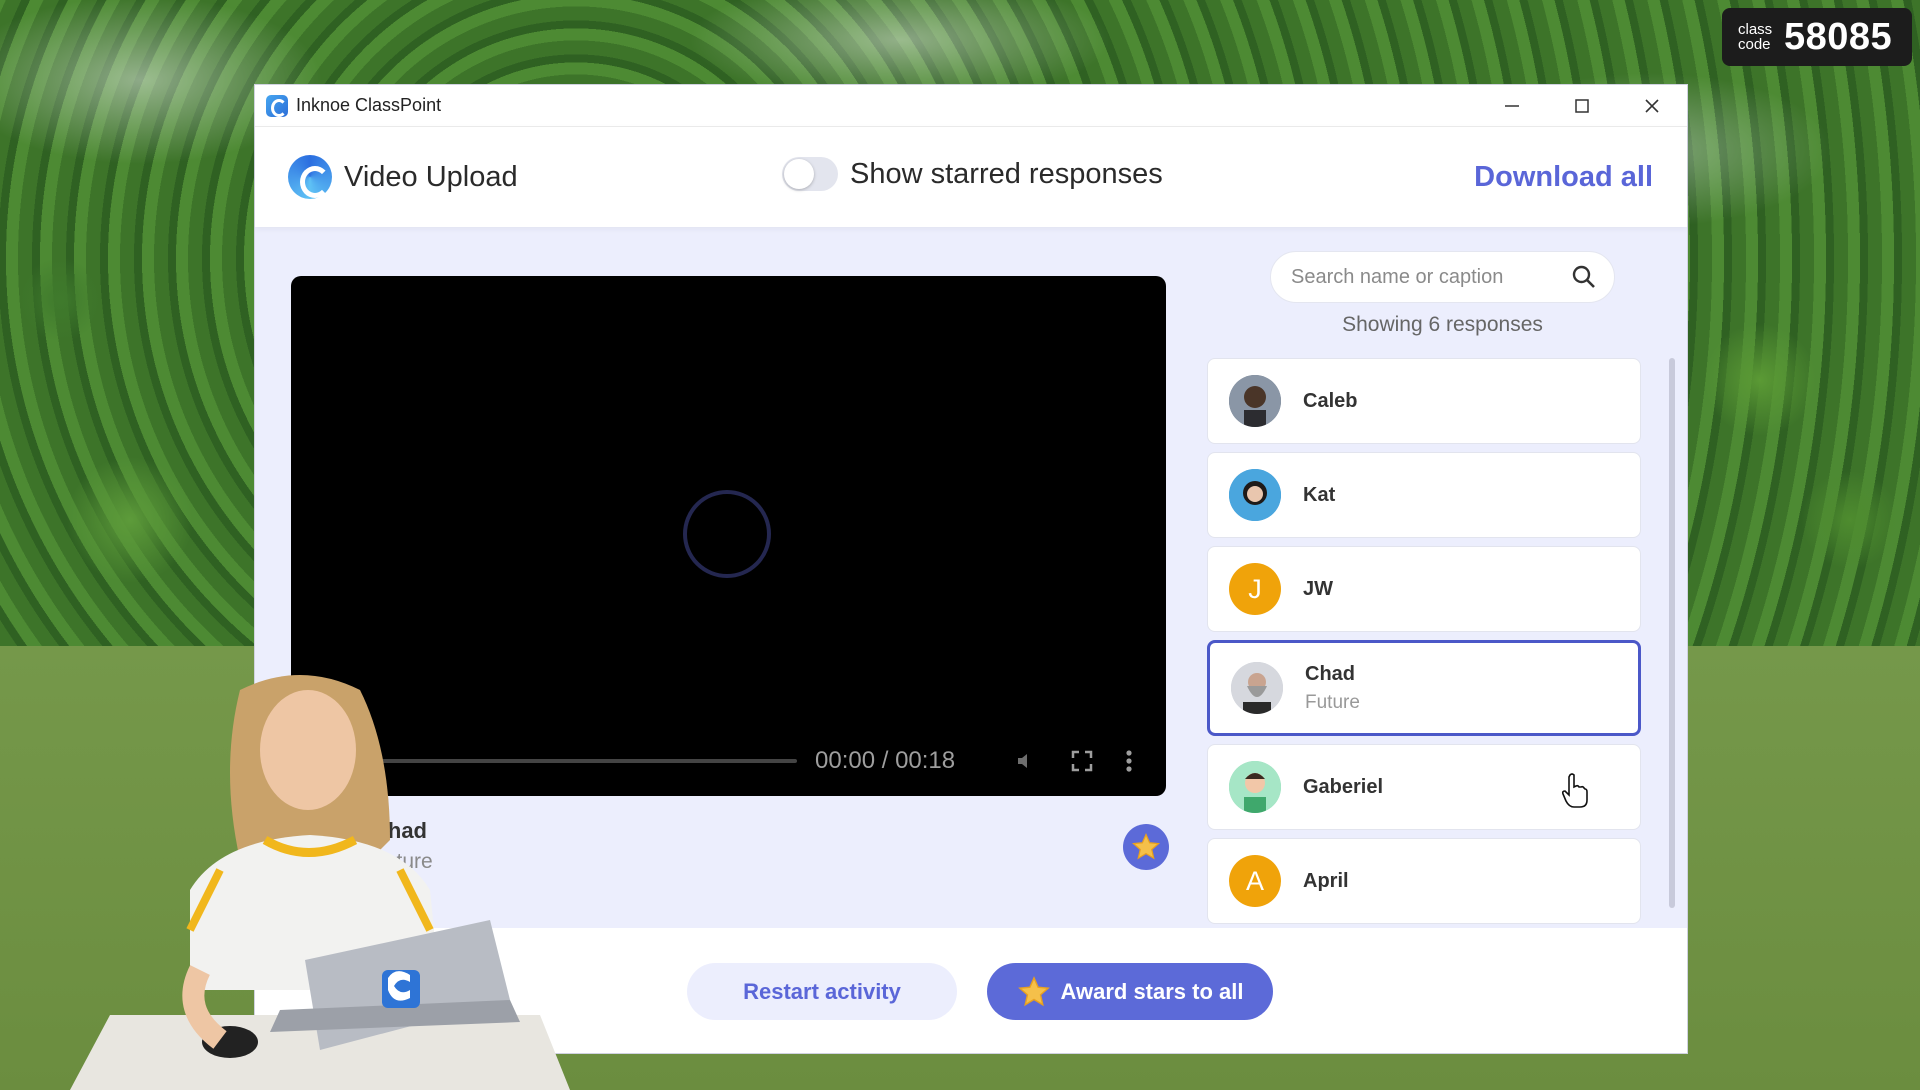 Image resolution: width=1920 pixels, height=1090 pixels. I want to click on page-title: Video Upload, so click(431, 176).